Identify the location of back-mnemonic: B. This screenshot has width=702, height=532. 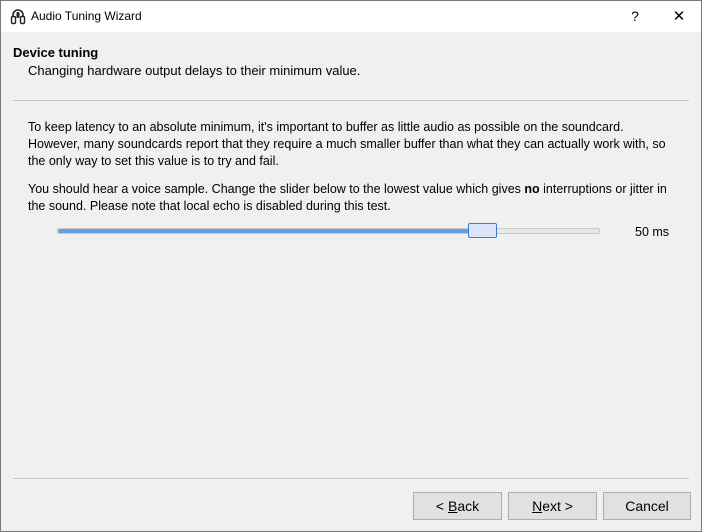
(452, 506).